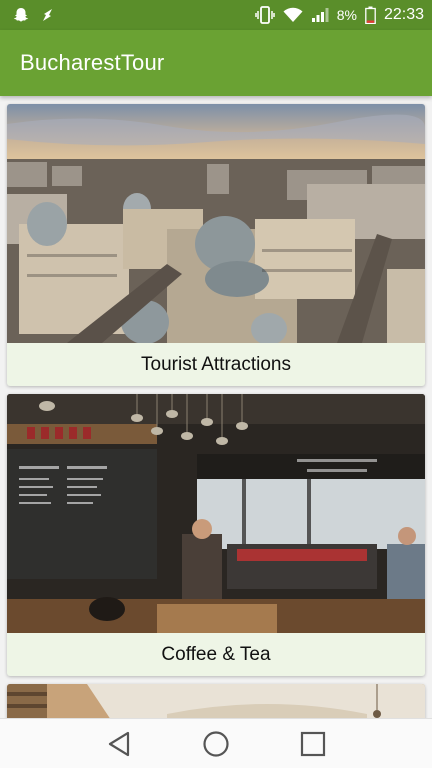  What do you see at coordinates (216, 654) in the screenshot?
I see `card-label: Coffee & Tea` at bounding box center [216, 654].